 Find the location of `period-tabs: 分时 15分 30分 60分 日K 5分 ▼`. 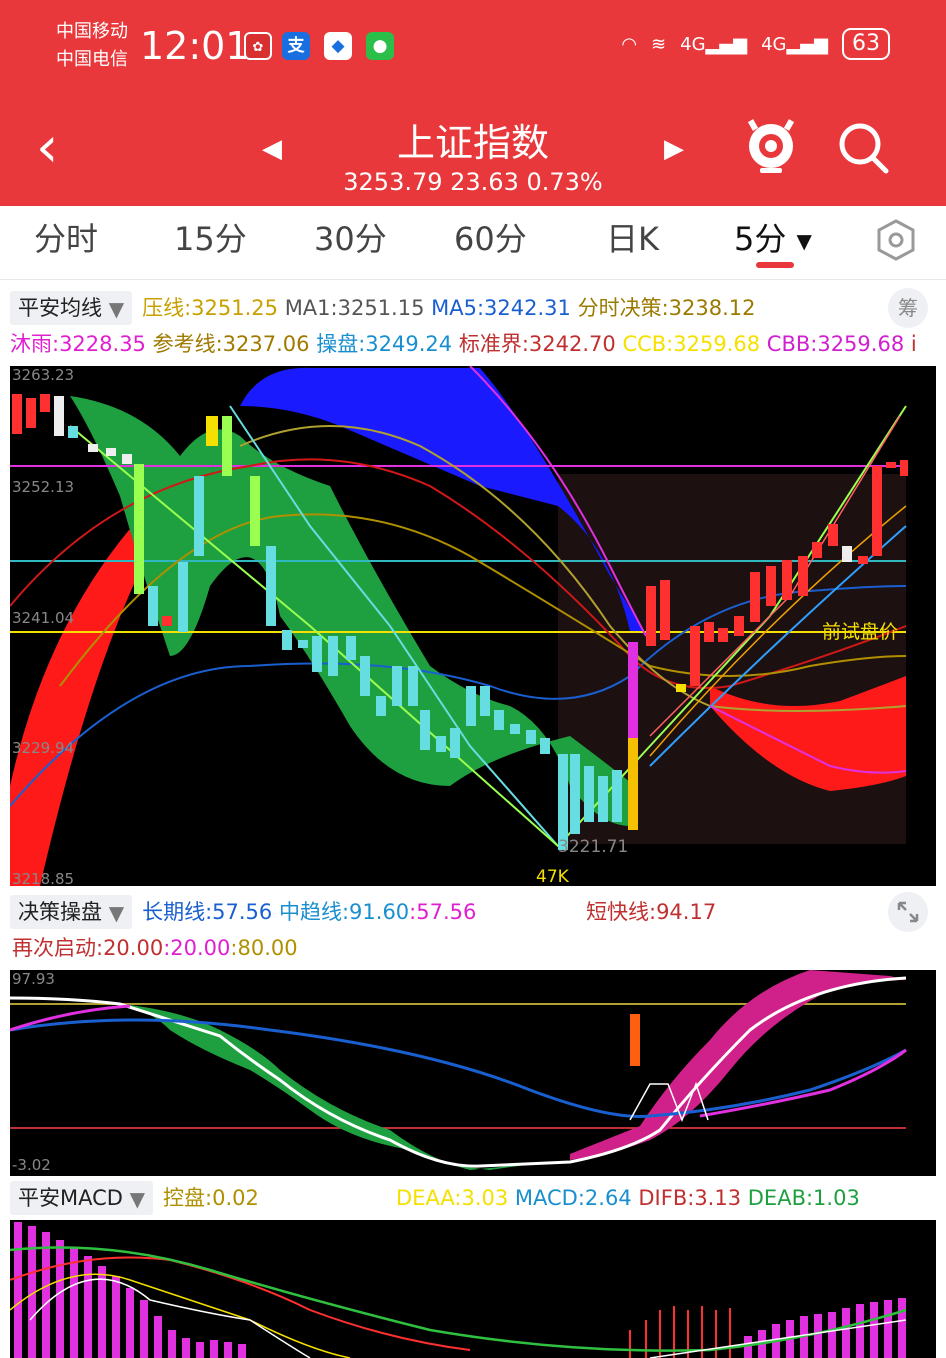

period-tabs: 分时 15分 30分 60分 日K 5分 ▼ is located at coordinates (473, 243).